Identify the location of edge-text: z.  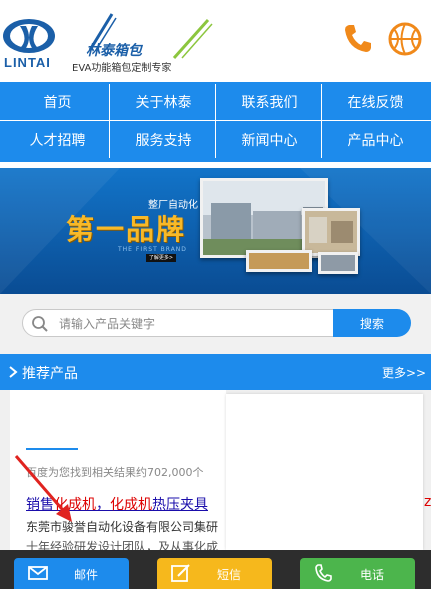
(427, 502).